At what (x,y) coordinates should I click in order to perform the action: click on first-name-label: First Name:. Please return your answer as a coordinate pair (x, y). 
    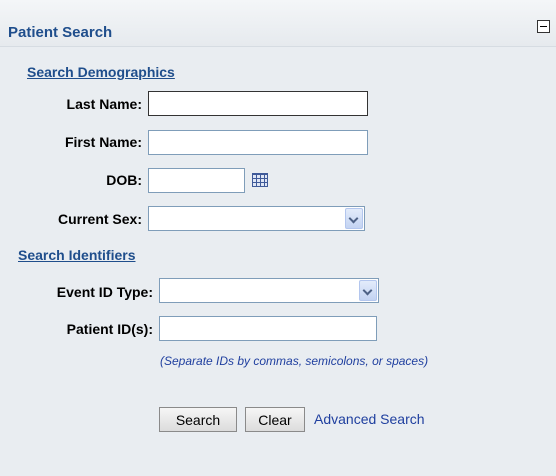
    Looking at the image, I should click on (103, 142).